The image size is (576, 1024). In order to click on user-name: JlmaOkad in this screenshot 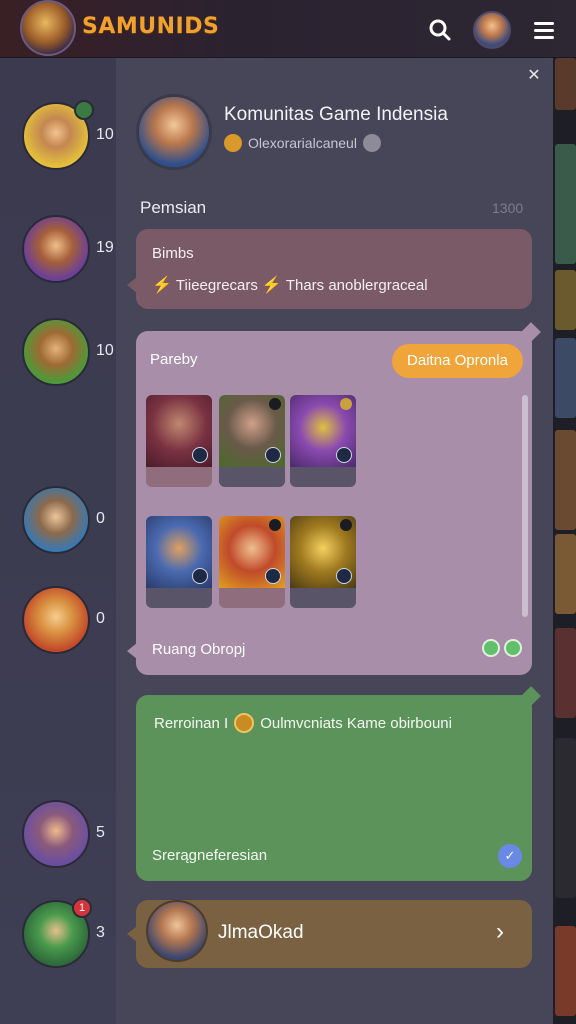, I will do `click(261, 932)`.